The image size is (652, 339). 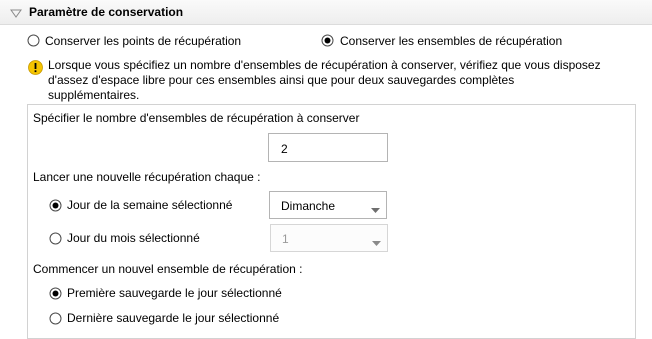 What do you see at coordinates (55, 318) in the screenshot?
I see `last-backup-radio` at bounding box center [55, 318].